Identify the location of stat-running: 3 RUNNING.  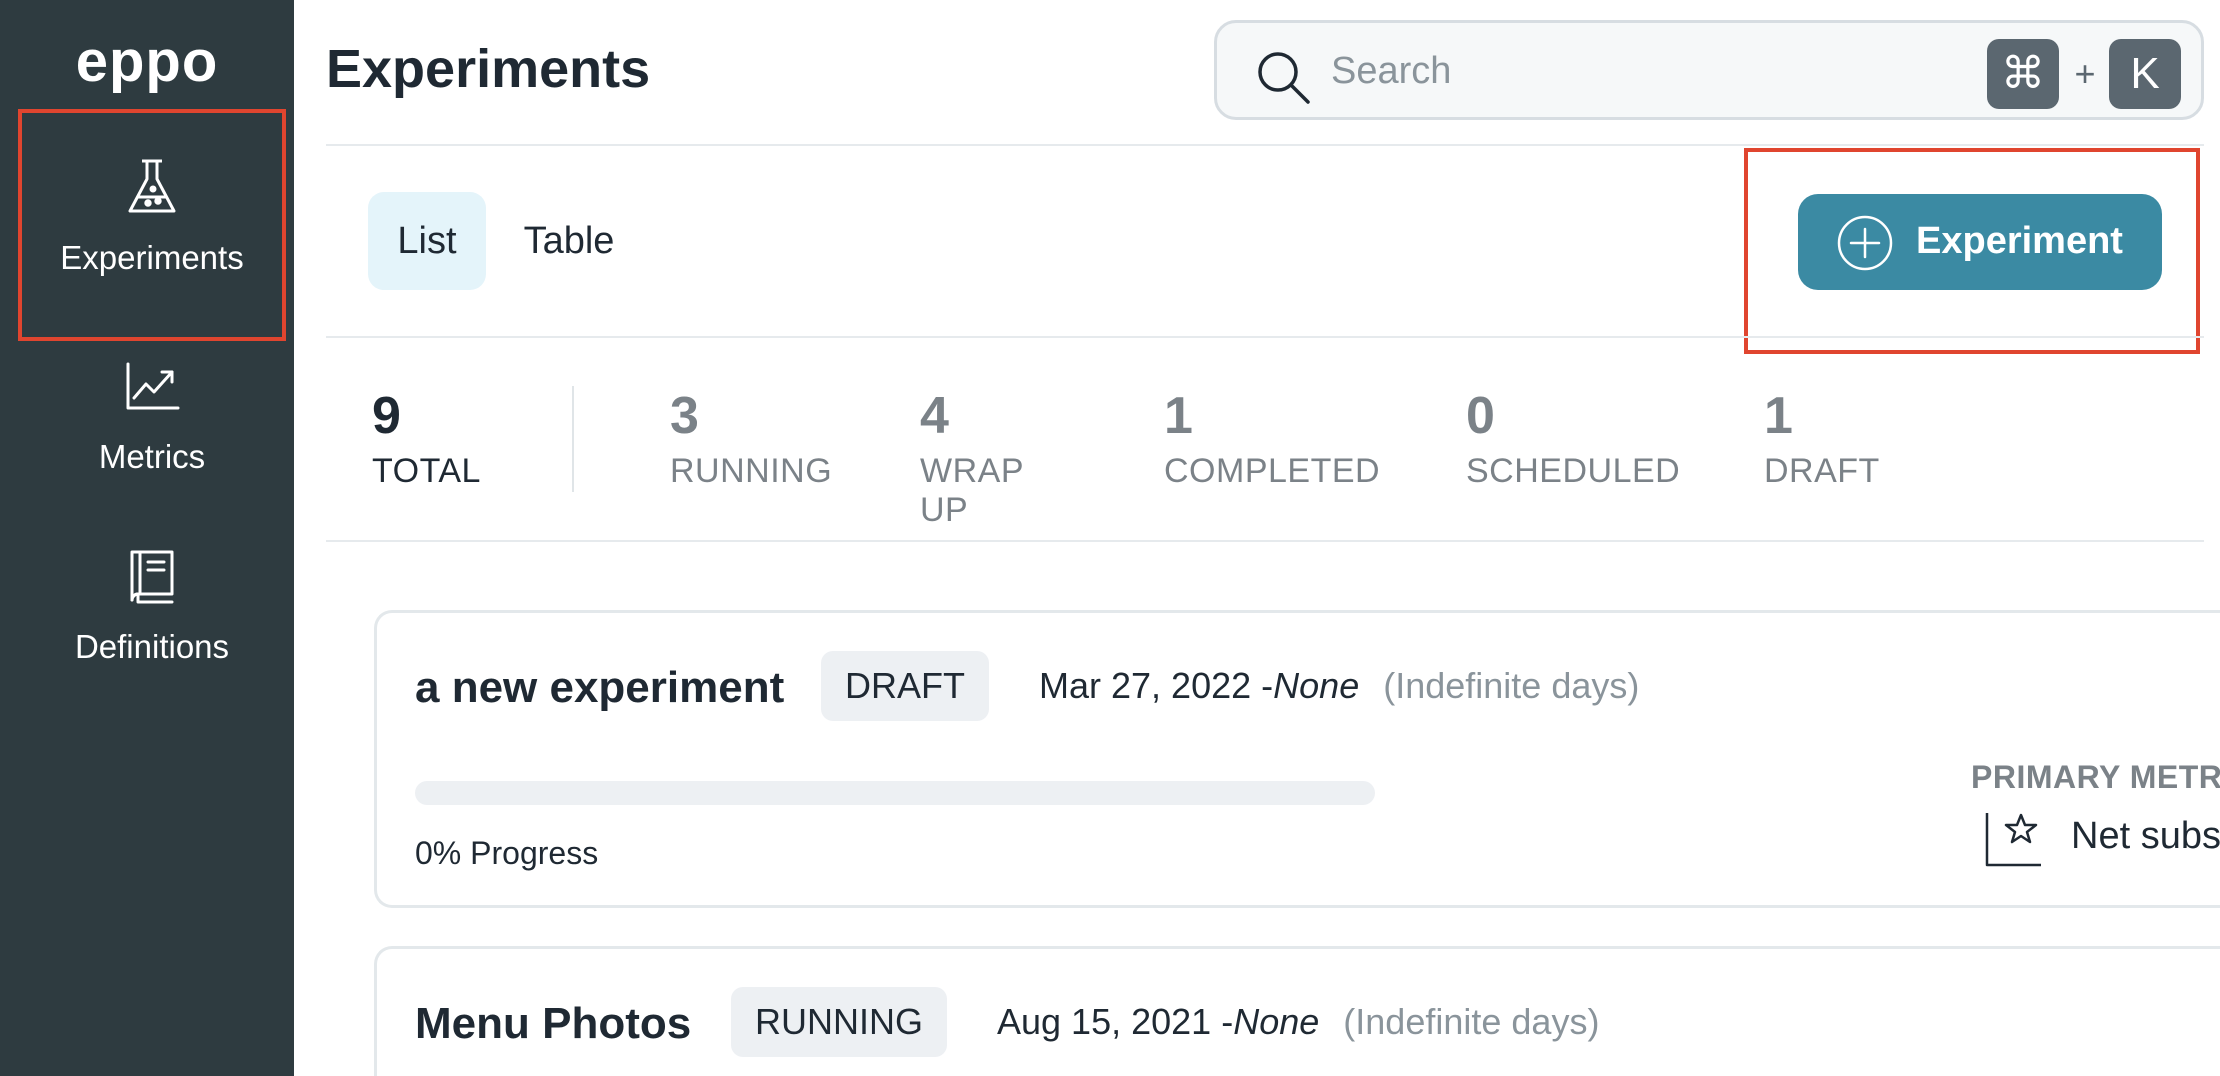
(751, 438).